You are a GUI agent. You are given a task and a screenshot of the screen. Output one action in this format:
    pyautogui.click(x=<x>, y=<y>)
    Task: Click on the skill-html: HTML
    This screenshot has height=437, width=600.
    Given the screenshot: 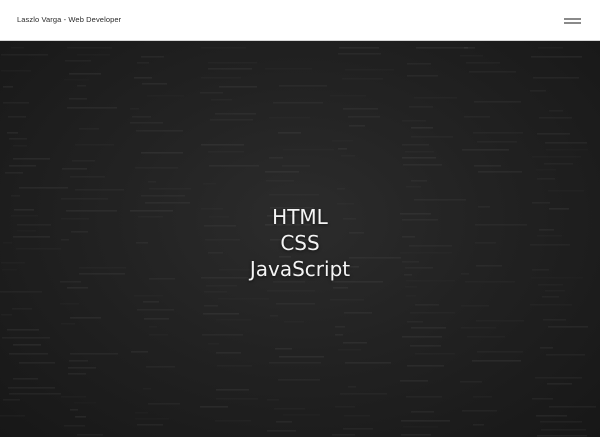 What is the action you would take?
    pyautogui.click(x=300, y=217)
    